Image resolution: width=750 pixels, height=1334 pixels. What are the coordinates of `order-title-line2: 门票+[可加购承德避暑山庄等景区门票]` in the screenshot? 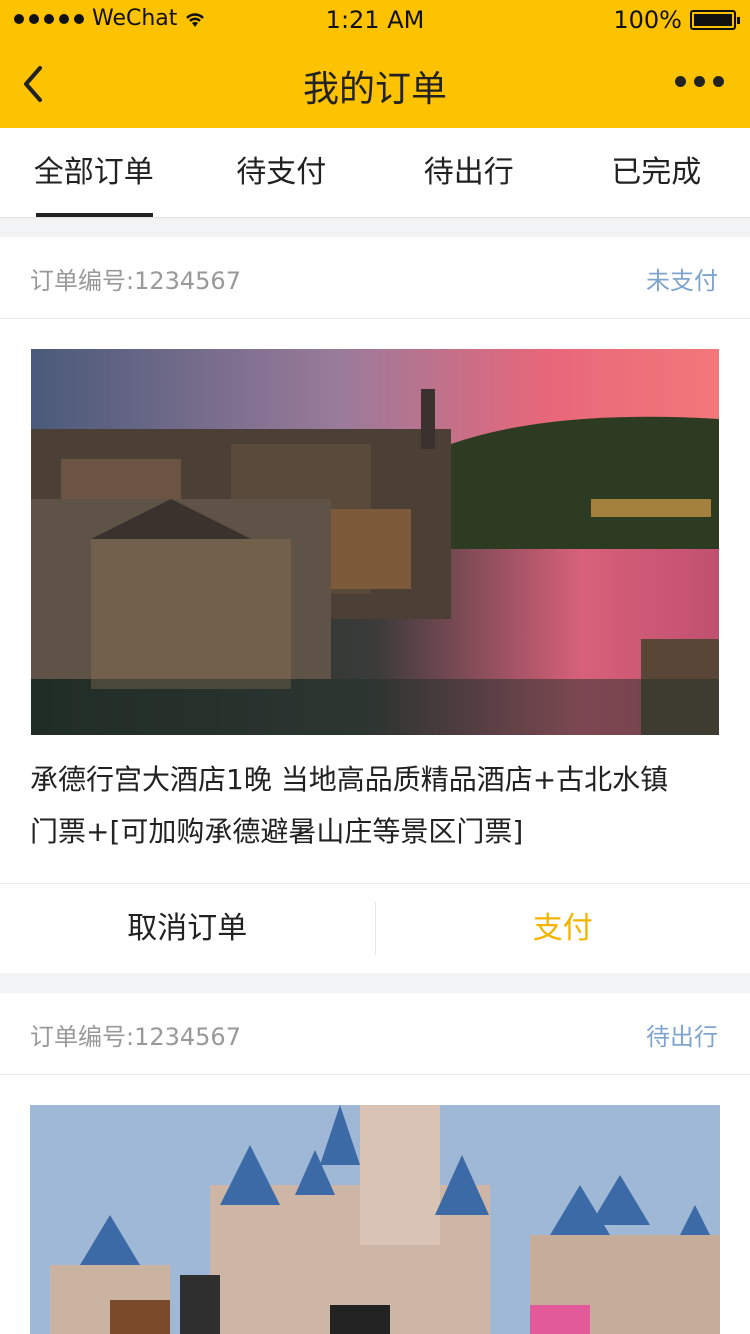 It's located at (277, 831).